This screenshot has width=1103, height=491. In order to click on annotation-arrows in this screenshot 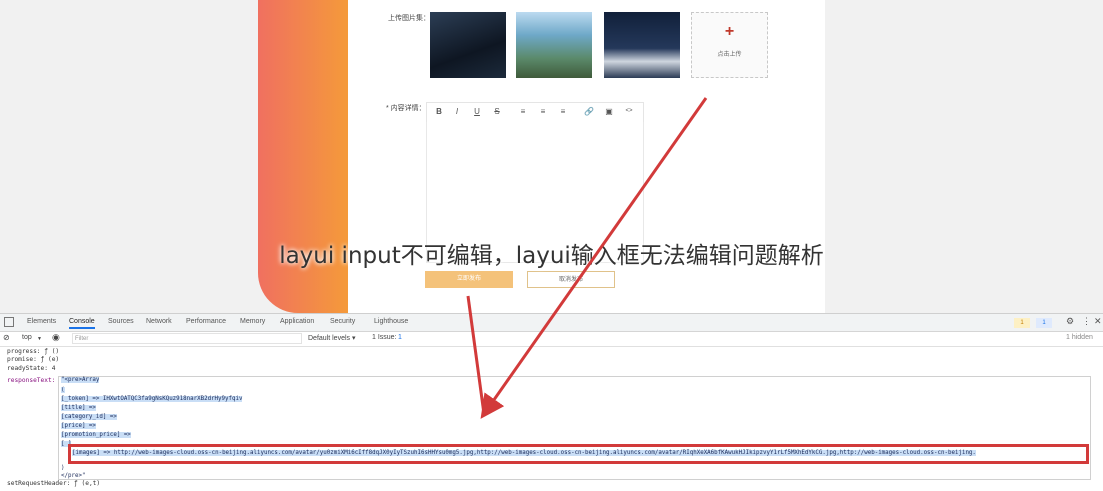, I will do `click(587, 258)`.